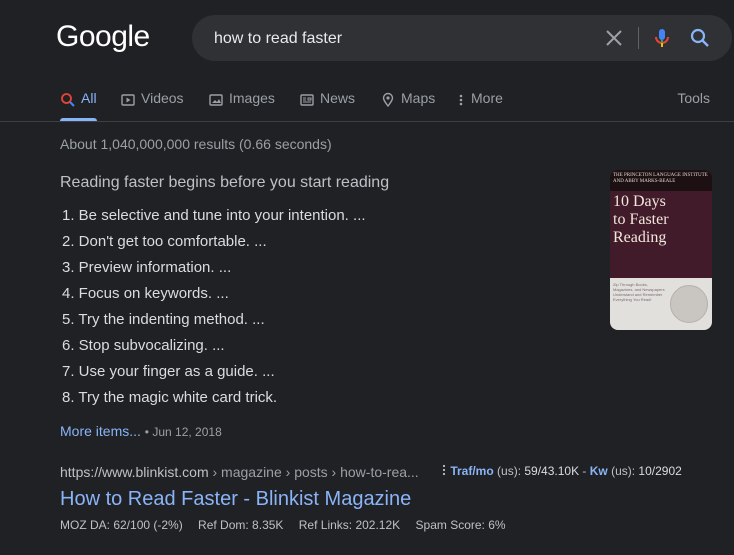 Image resolution: width=734 pixels, height=555 pixels. I want to click on result-domain: https://www.blinkist.com, so click(134, 472).